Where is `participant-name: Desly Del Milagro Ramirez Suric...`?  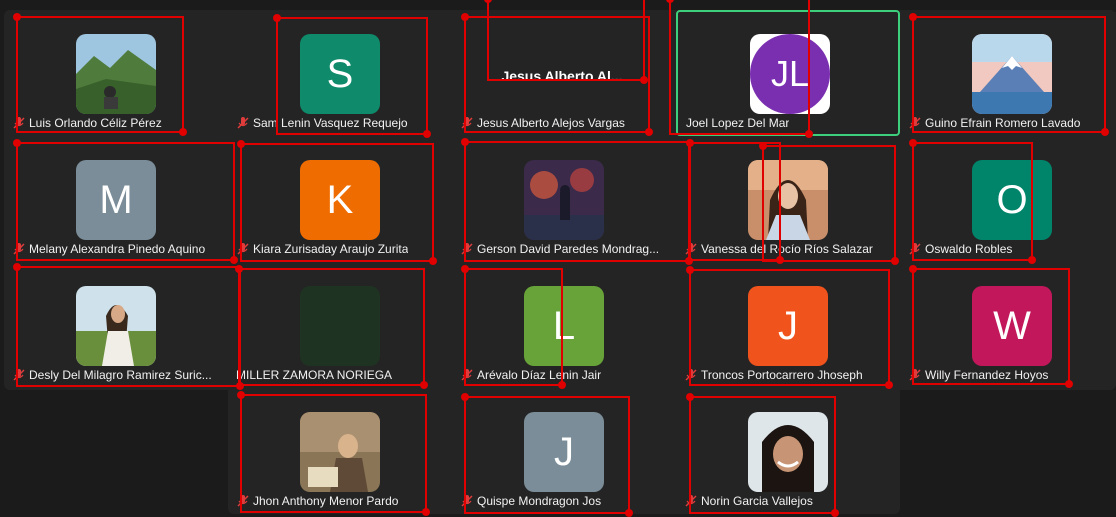
participant-name: Desly Del Milagro Ramirez Suric... is located at coordinates (112, 375).